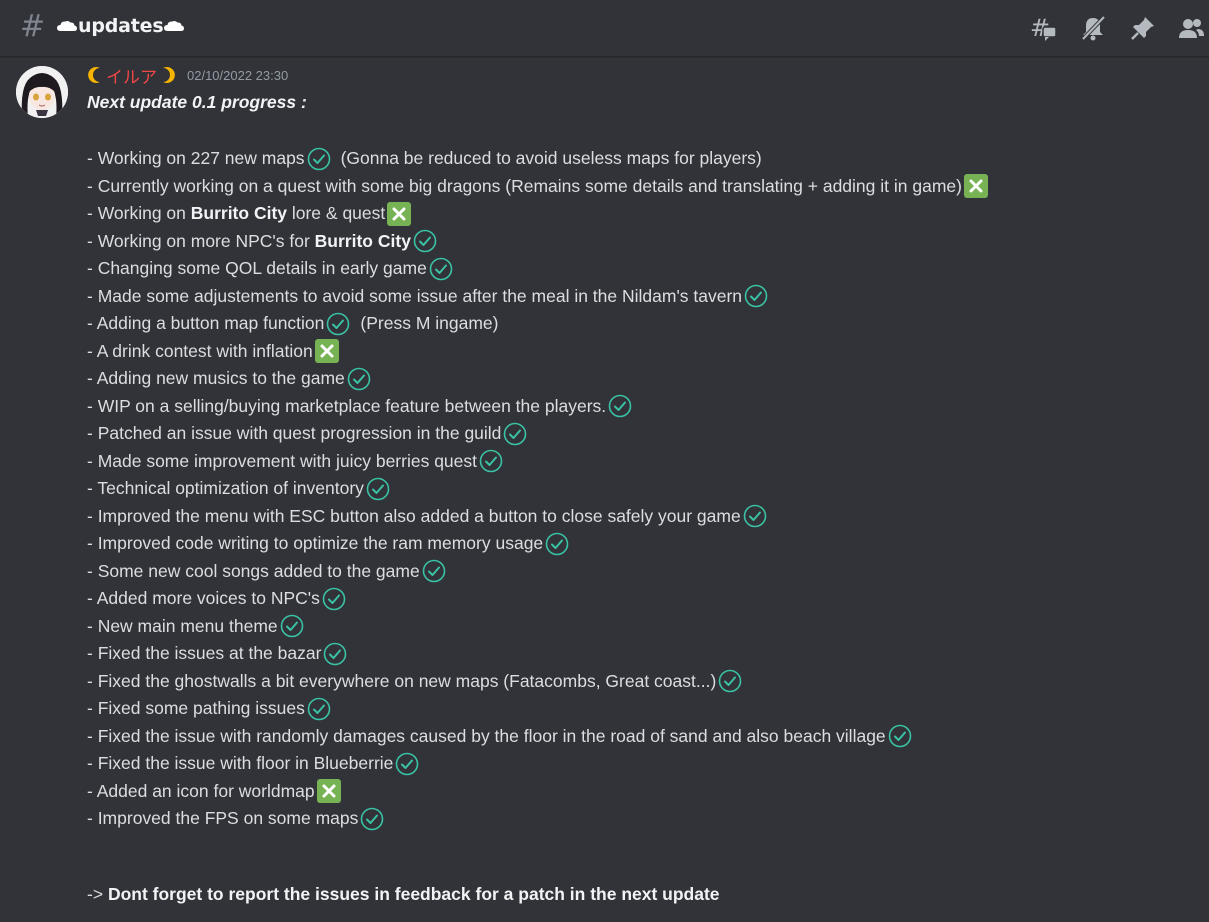 This screenshot has height=922, width=1209. Describe the element at coordinates (120, 26) in the screenshot. I see `channel-title: updates` at that location.